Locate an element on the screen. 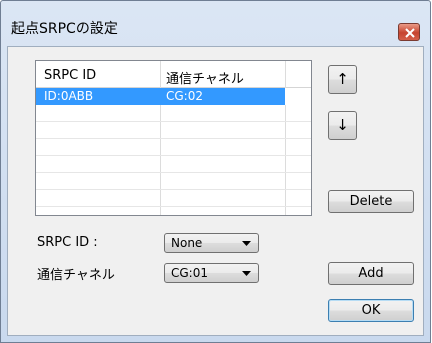 The width and height of the screenshot is (432, 343). table-row: ID:0ABB CG:02 is located at coordinates (173, 96).